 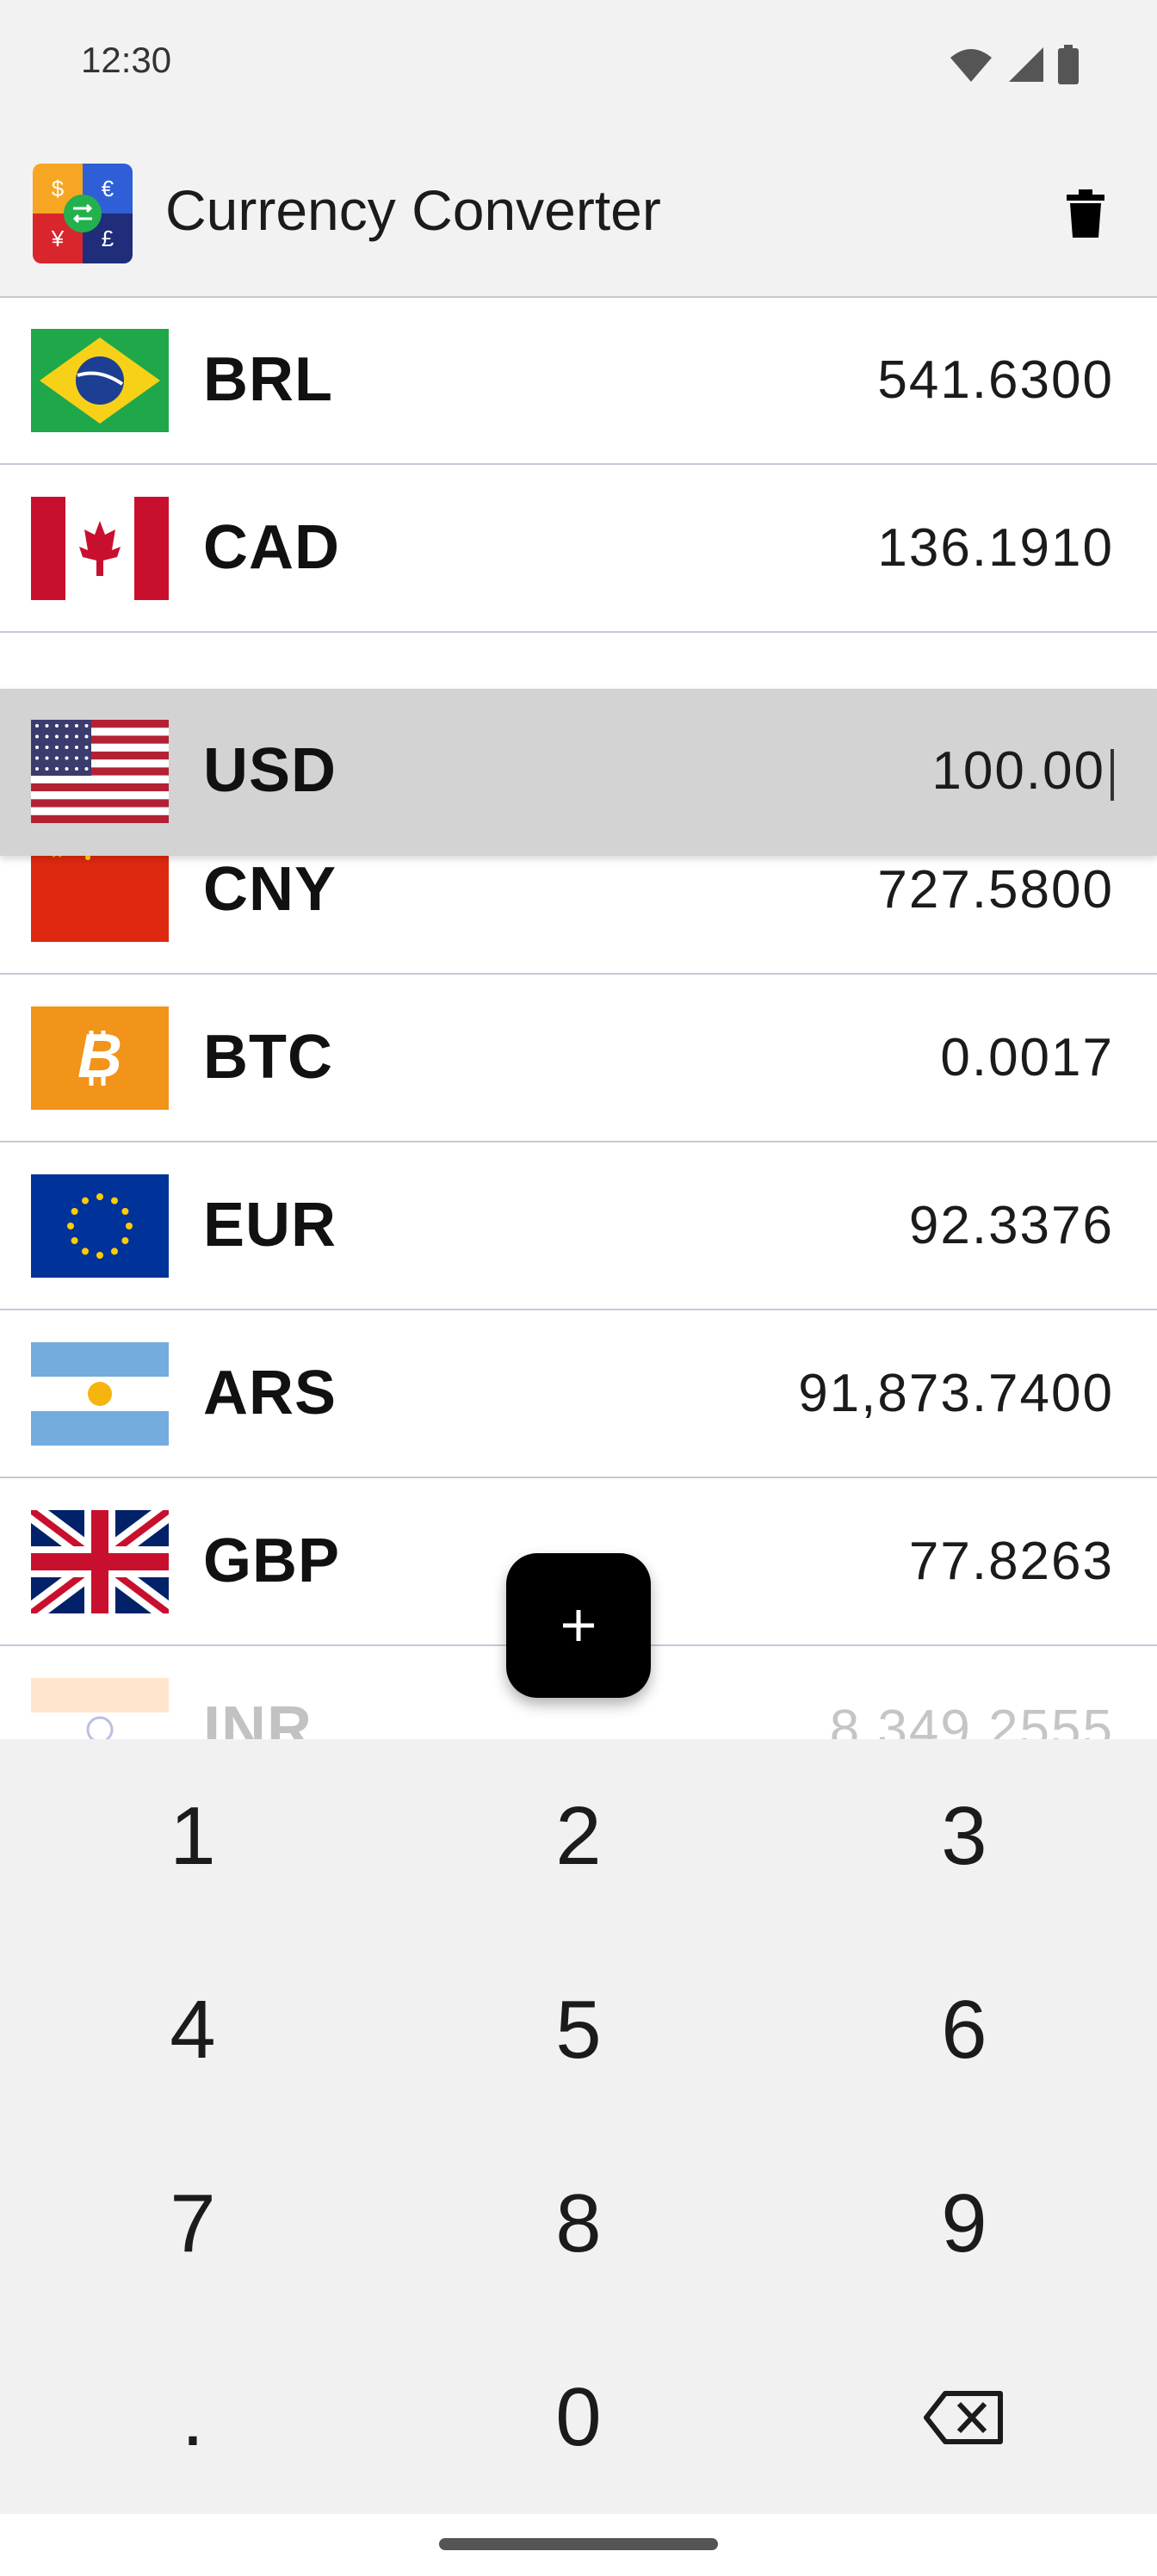 I want to click on currency-code: USD, so click(x=270, y=770).